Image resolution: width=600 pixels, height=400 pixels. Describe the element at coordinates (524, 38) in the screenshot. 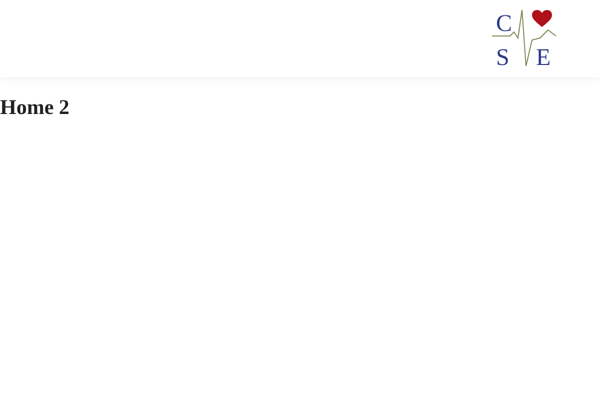

I see `heartbeat-line-icon` at that location.